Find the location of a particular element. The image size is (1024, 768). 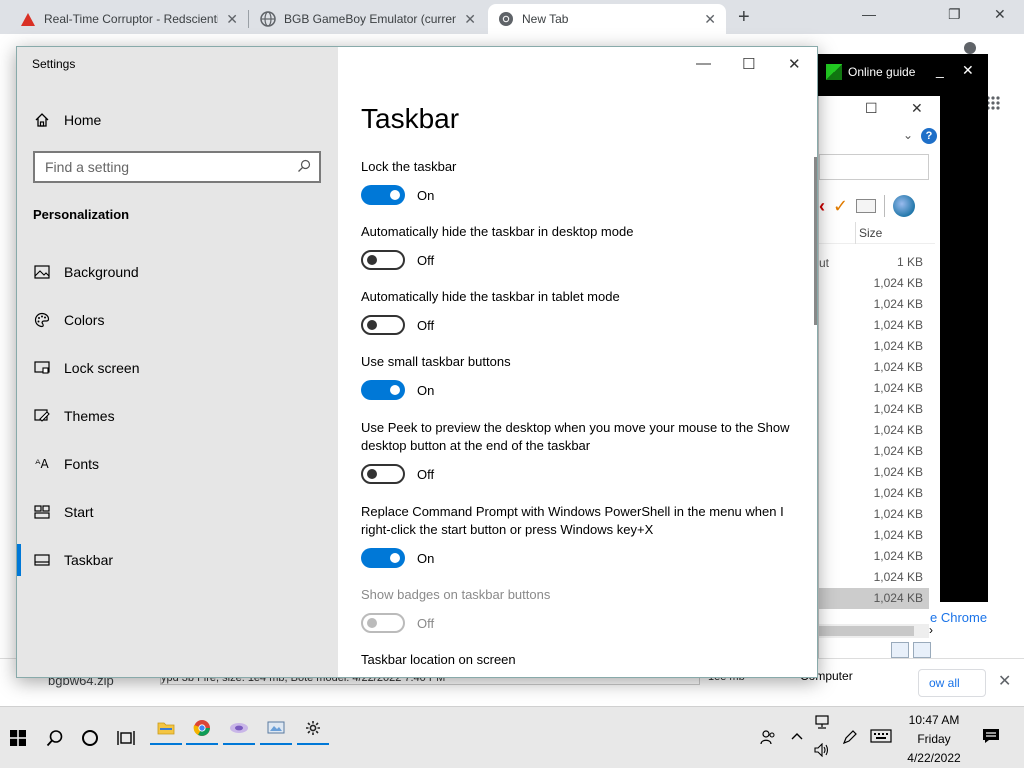

nav-background: Background is located at coordinates (177, 272).